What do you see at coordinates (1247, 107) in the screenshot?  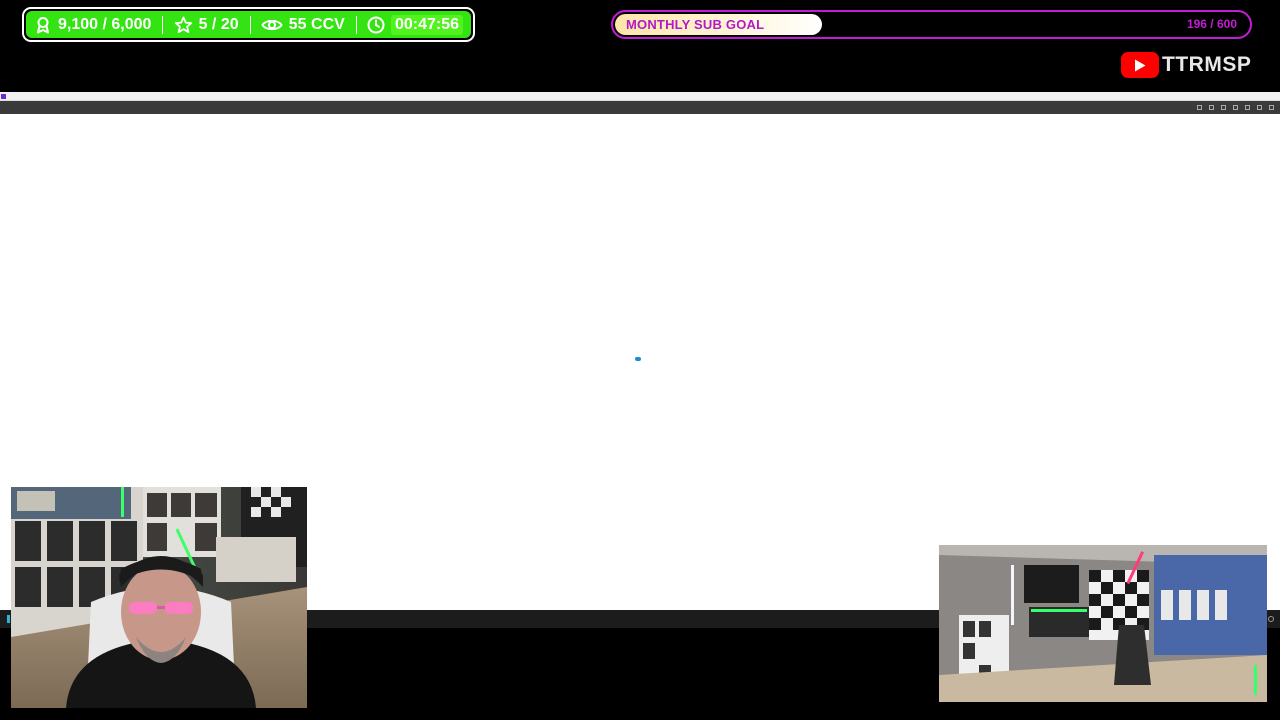 I see `settings-icon` at bounding box center [1247, 107].